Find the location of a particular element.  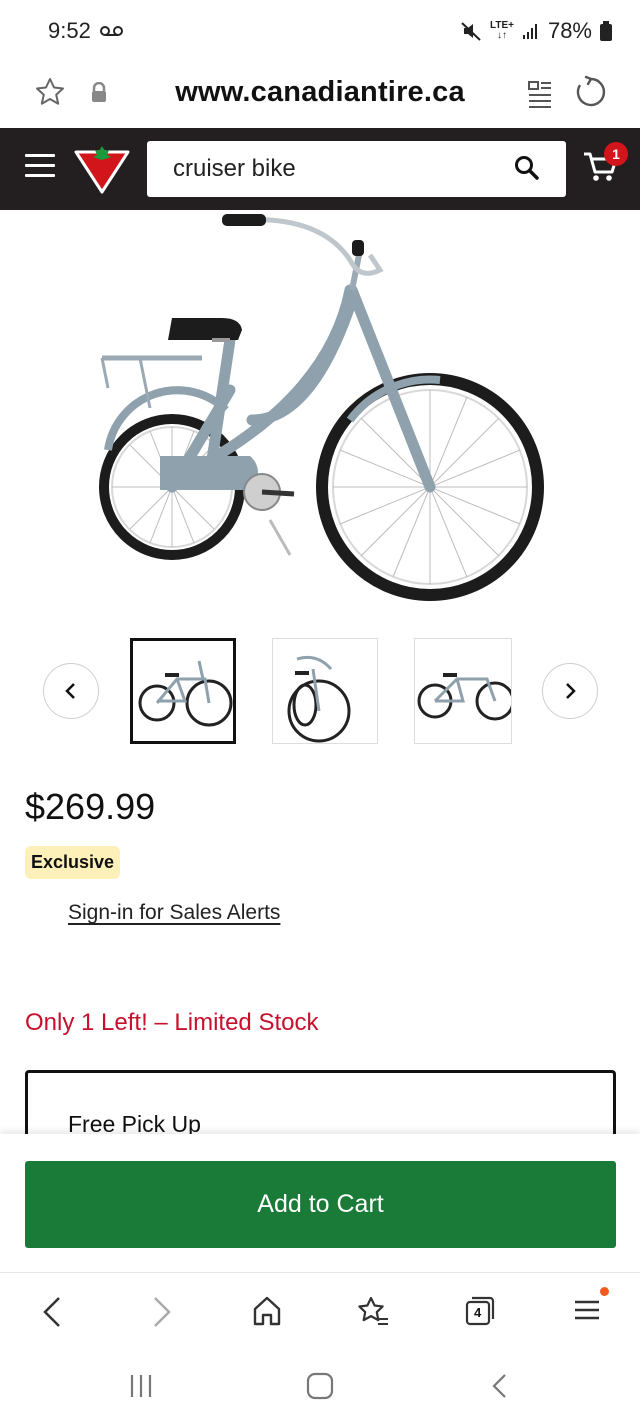

chevron-right-icon is located at coordinates (571, 691).